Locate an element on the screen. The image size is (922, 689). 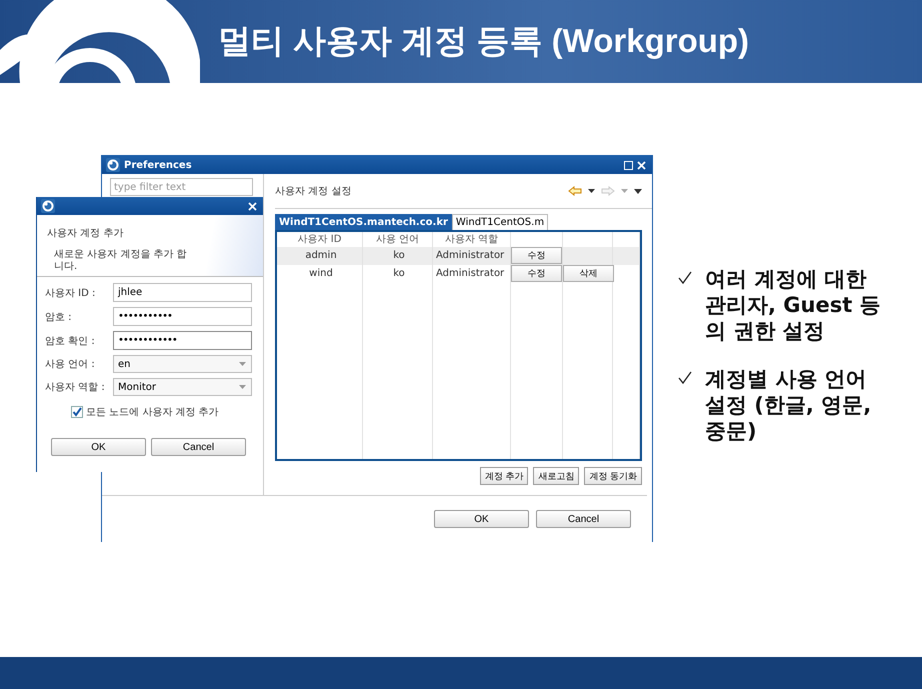
back-arrow-icon is located at coordinates (575, 191).